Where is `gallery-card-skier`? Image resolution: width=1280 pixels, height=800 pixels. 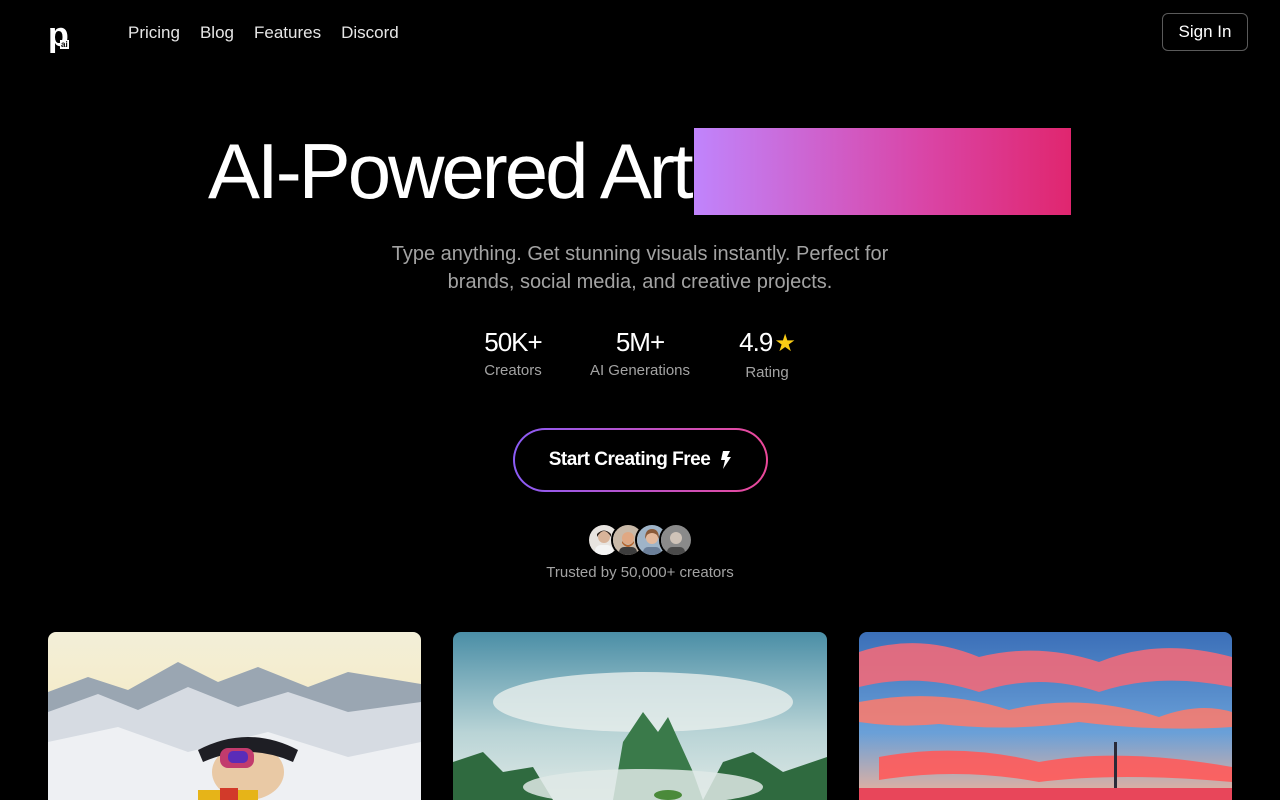
gallery-card-skier is located at coordinates (234, 716).